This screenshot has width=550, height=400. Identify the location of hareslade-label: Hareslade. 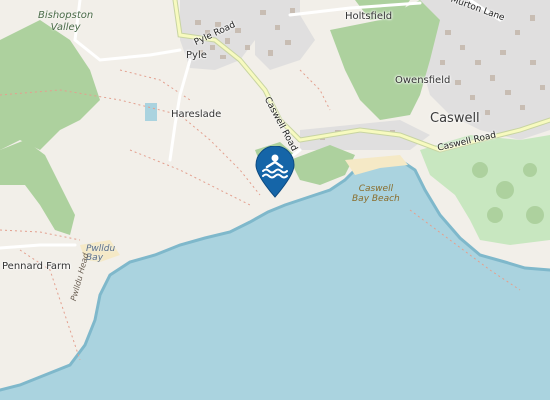
(196, 114).